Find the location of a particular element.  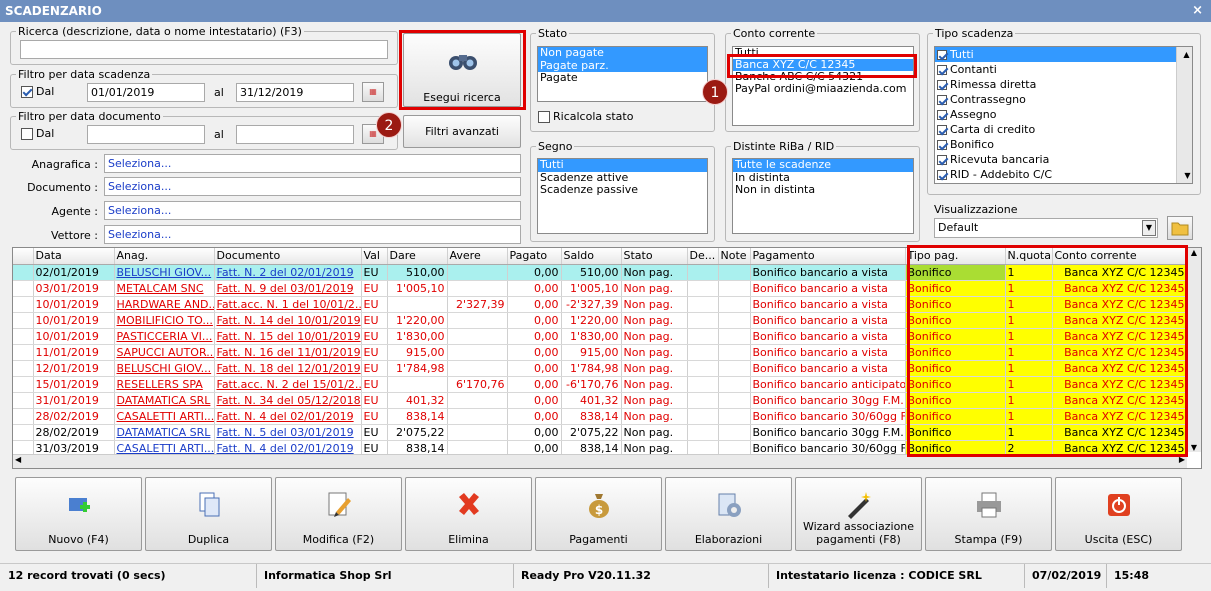

table-cell: 28/02/2019 is located at coordinates (74, 416).